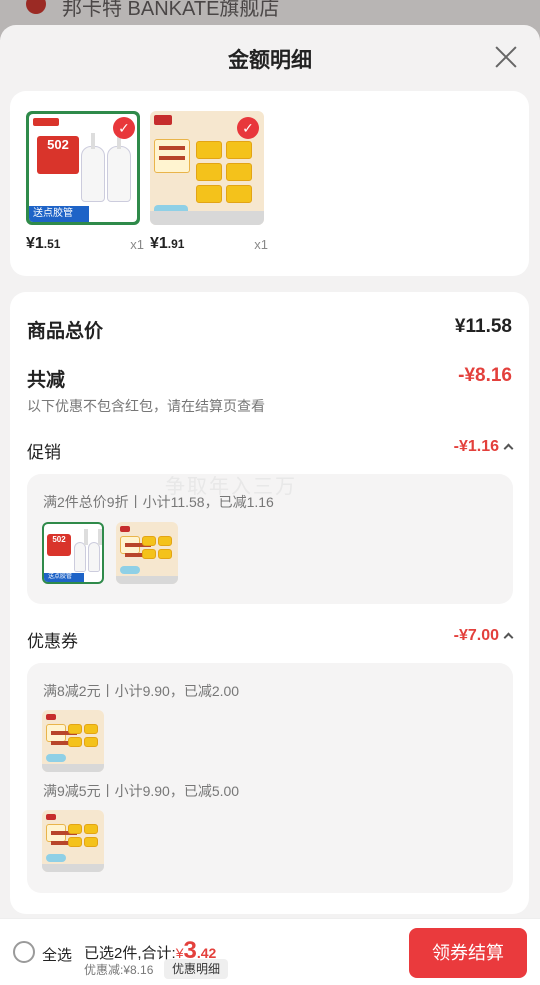 The width and height of the screenshot is (540, 985). I want to click on sheet-header: 金额明细, so click(270, 58).